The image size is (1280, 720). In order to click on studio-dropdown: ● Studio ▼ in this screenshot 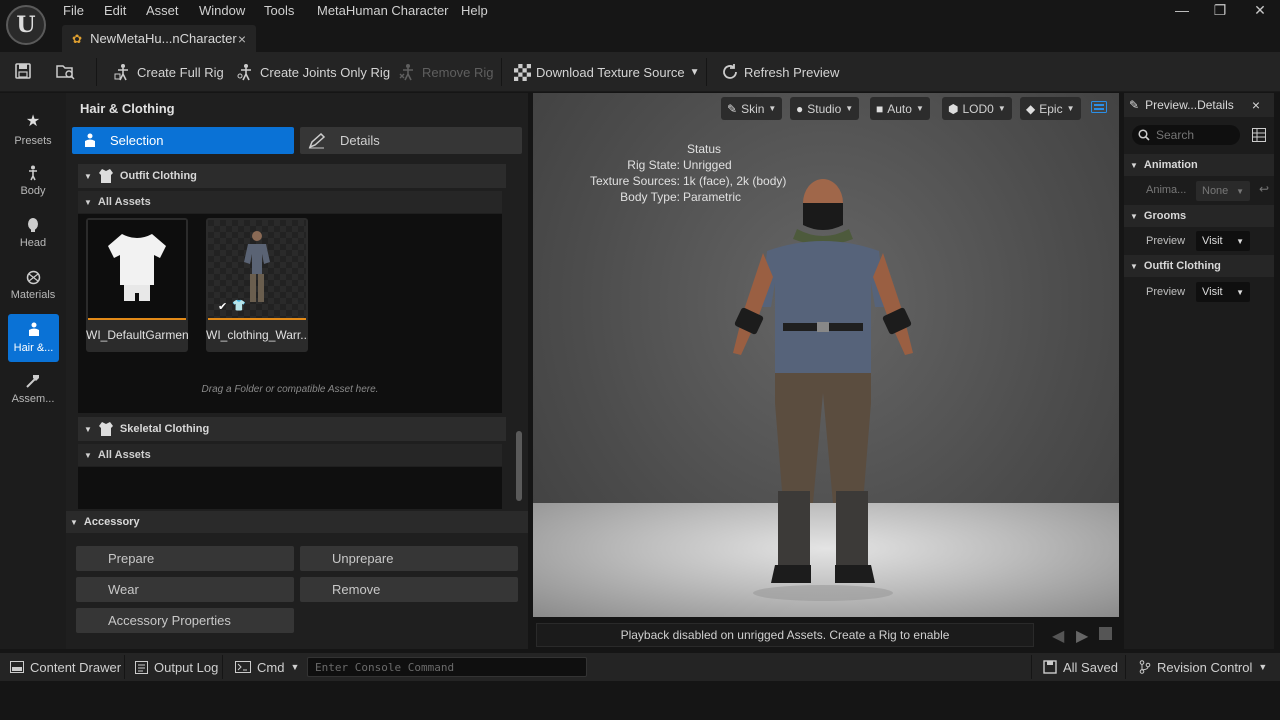, I will do `click(825, 108)`.